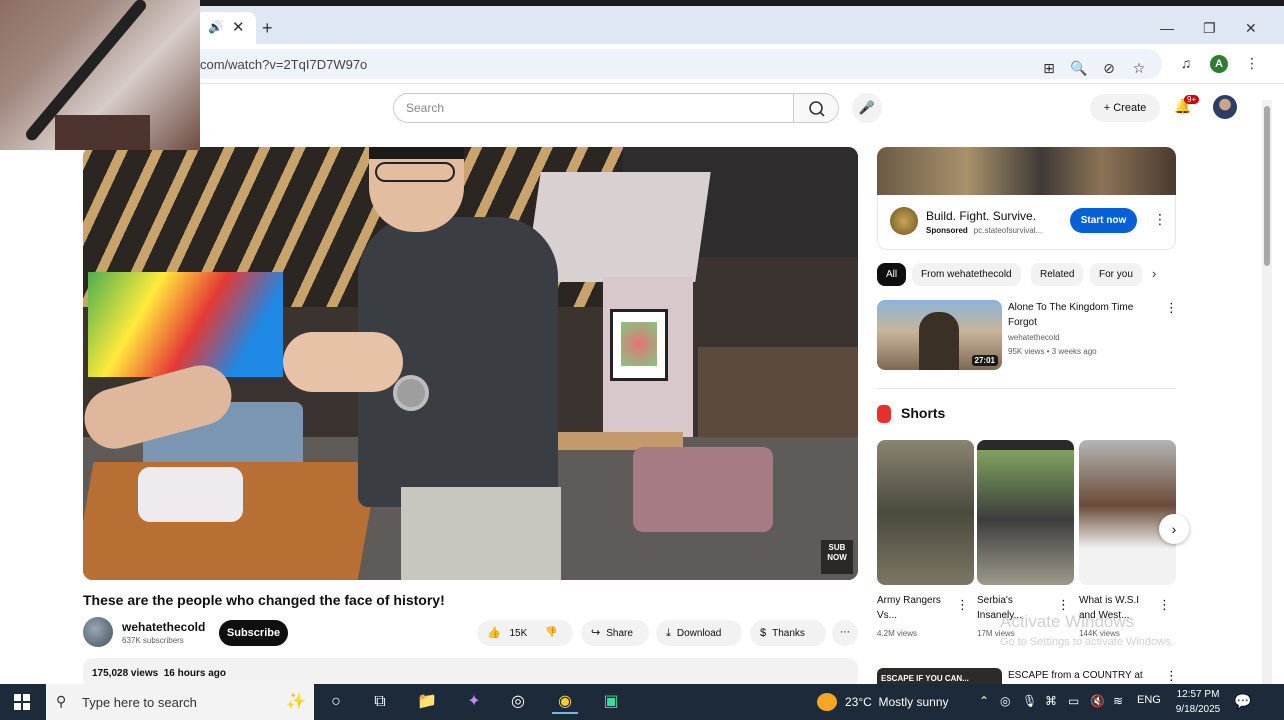 The width and height of the screenshot is (1284, 720). I want to click on app-ring-icon: ◎, so click(518, 702).